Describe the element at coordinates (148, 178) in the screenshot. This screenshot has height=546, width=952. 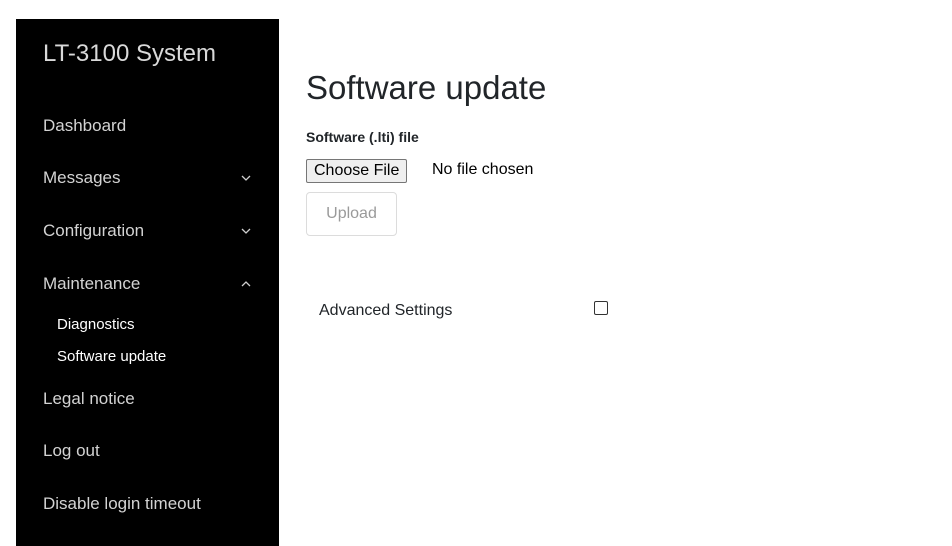
I see `sidebar-item-messages: Messages` at that location.